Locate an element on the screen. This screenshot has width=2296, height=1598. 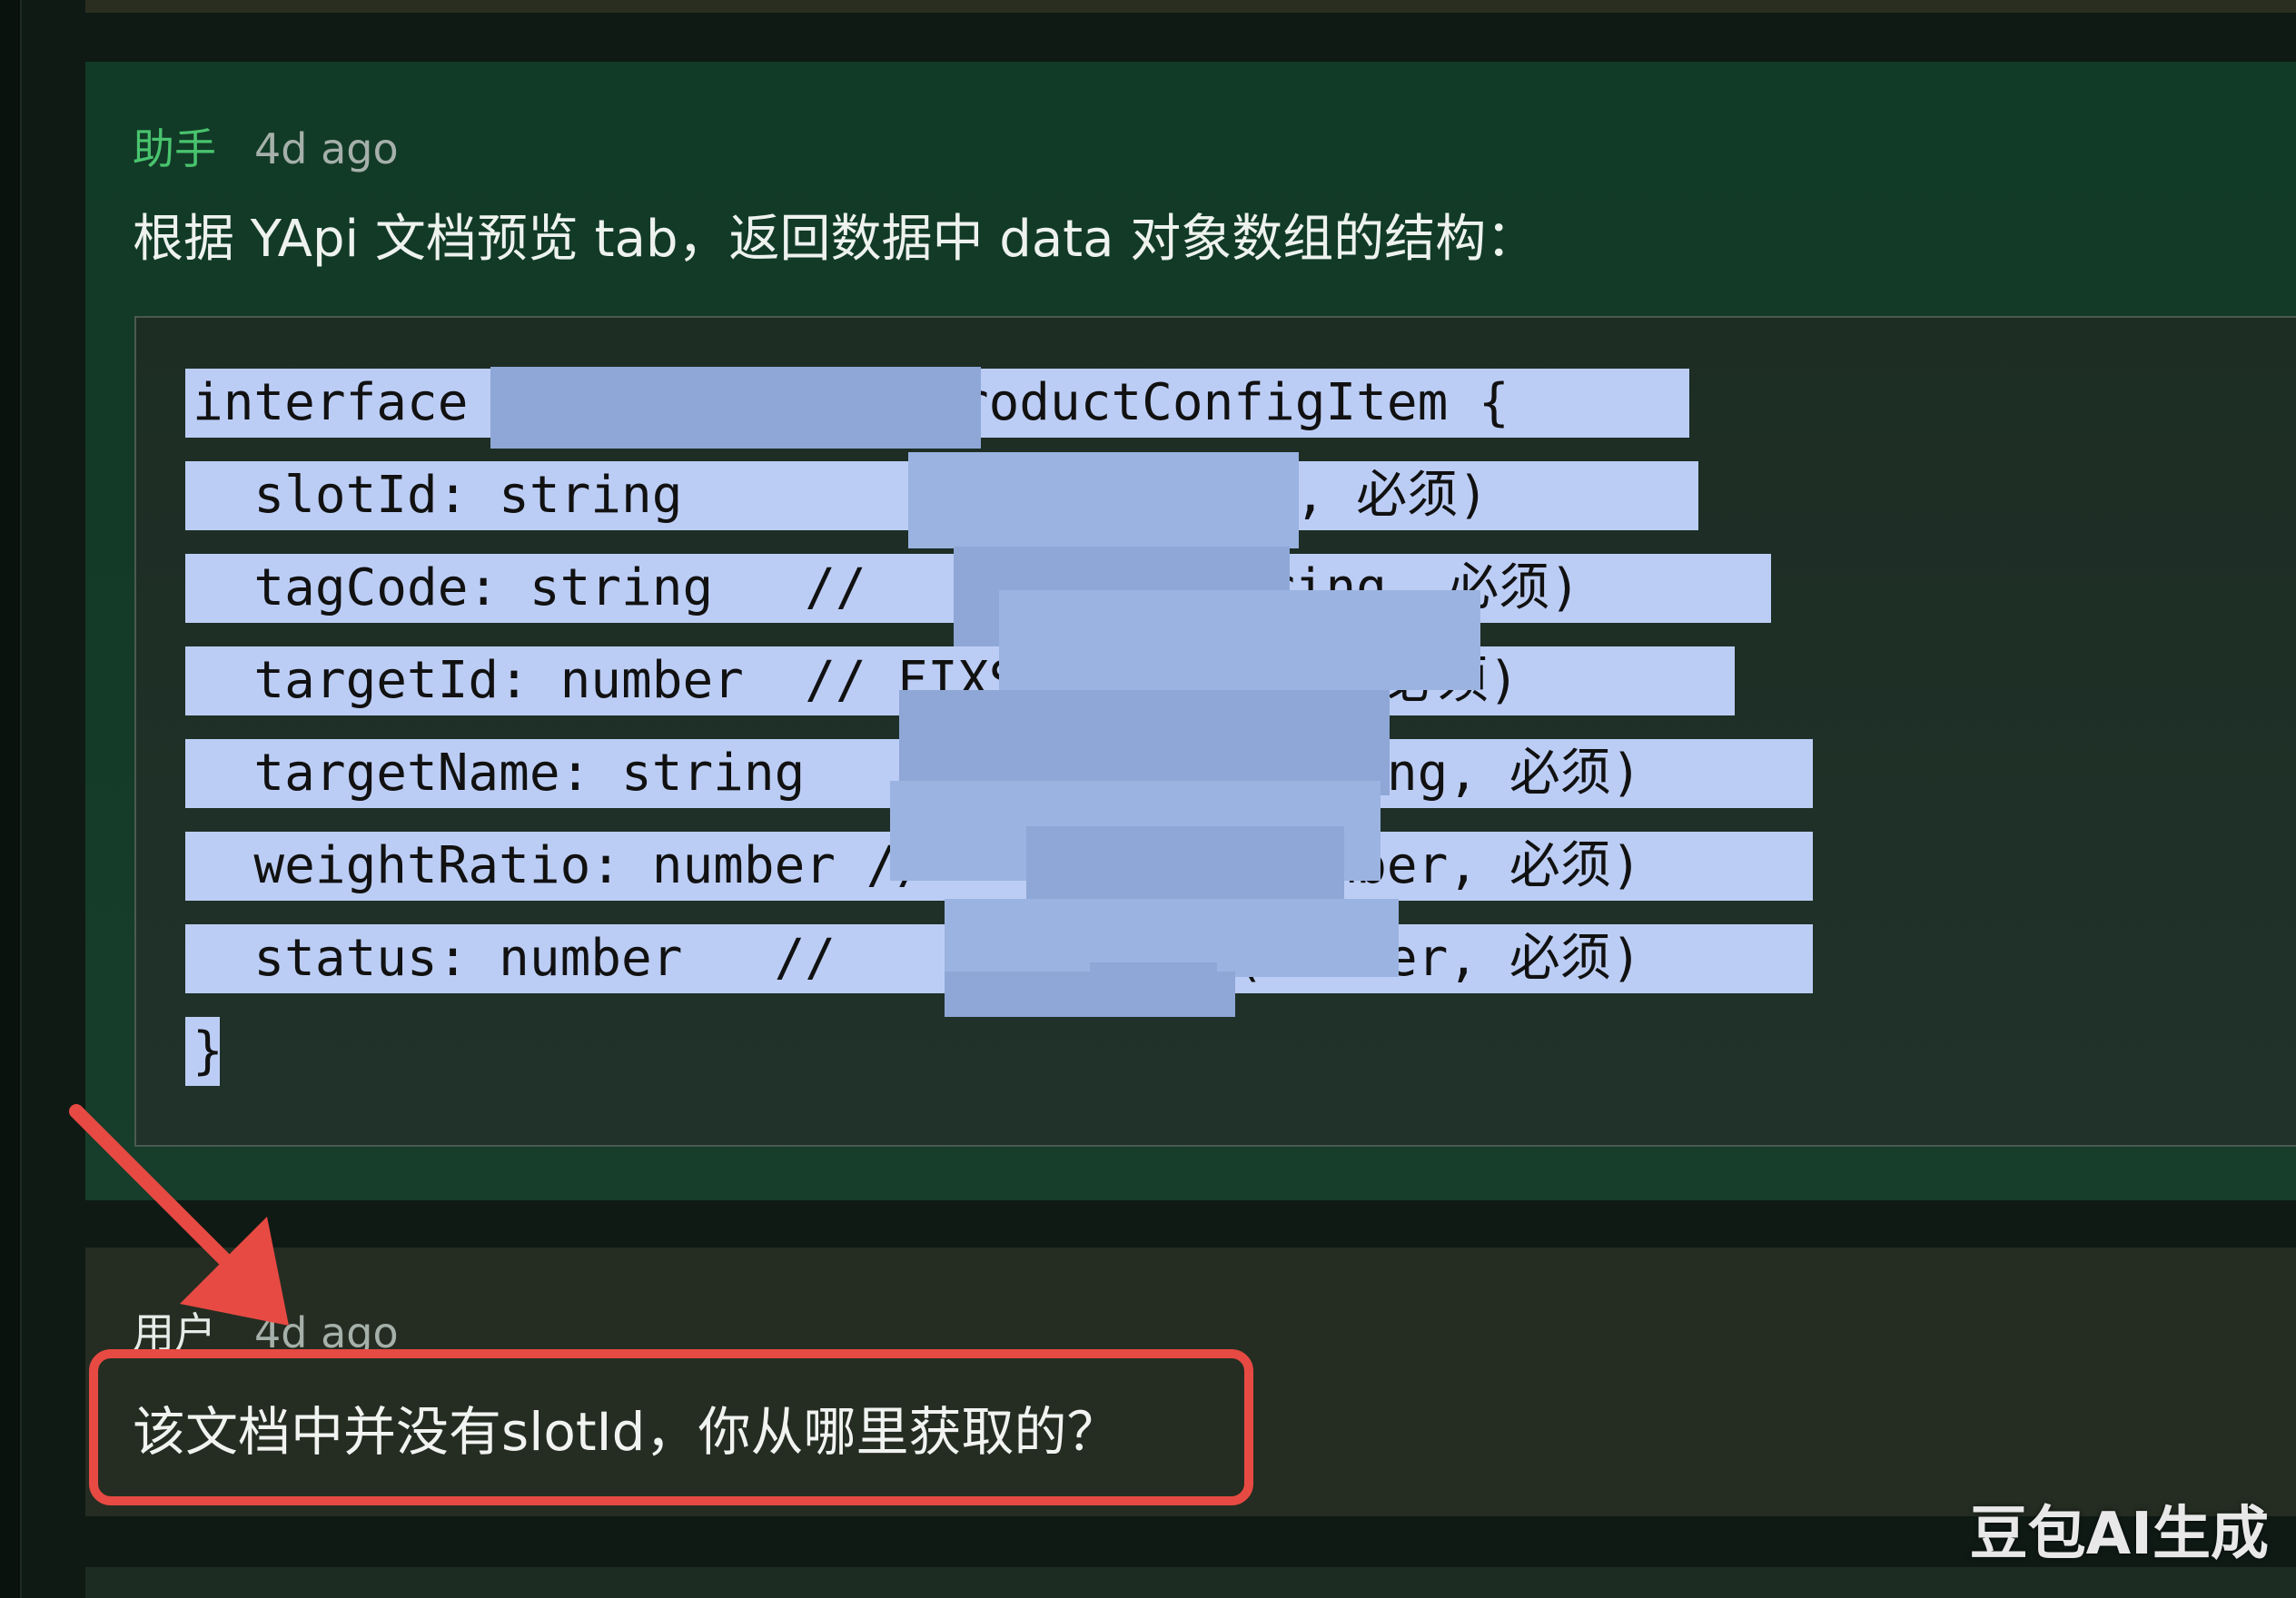
assistant-intro-text: 根据 YApi 文档预览 tab，返回数据中 data 对象数组的结构： is located at coordinates (835, 240).